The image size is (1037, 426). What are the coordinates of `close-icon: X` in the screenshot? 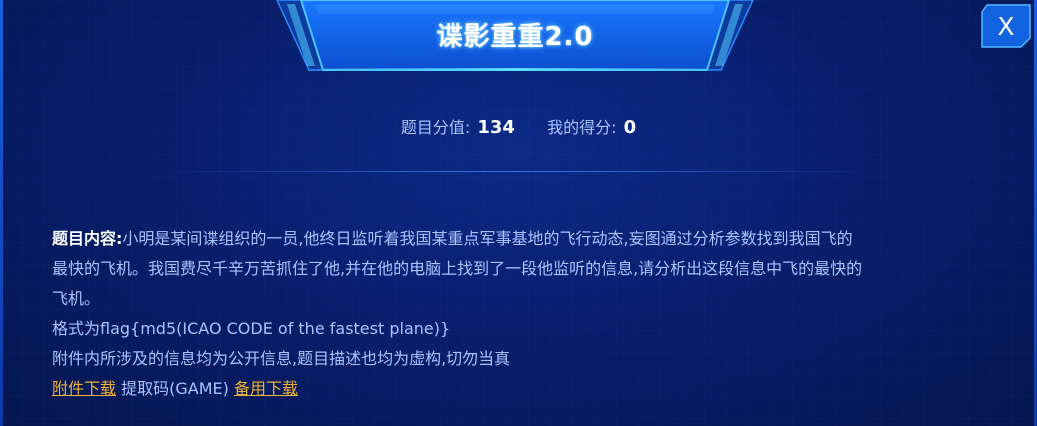 It's located at (1006, 26).